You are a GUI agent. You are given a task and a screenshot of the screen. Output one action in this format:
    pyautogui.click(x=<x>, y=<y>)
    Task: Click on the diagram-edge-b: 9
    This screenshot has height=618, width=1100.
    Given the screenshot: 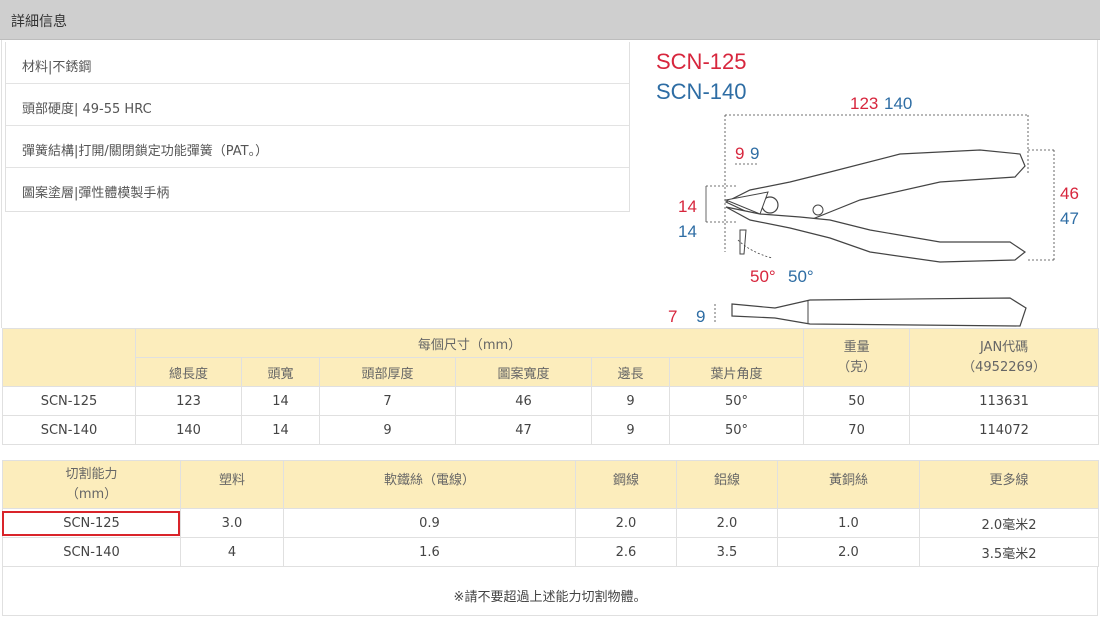 What is the action you would take?
    pyautogui.click(x=754, y=153)
    